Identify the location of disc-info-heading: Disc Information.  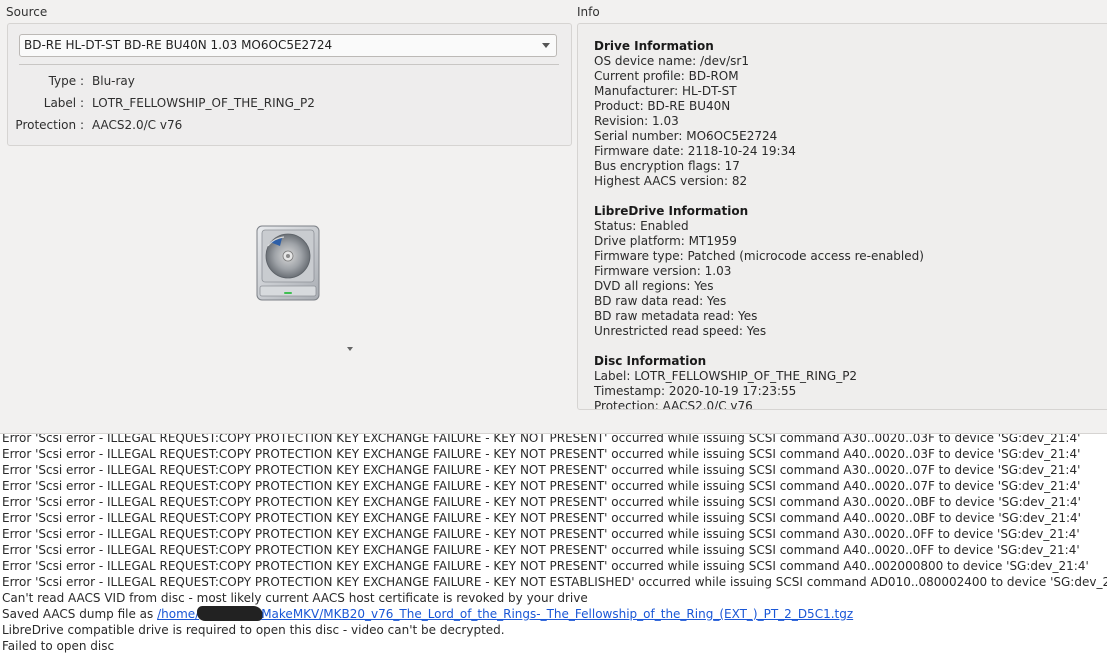
(650, 361).